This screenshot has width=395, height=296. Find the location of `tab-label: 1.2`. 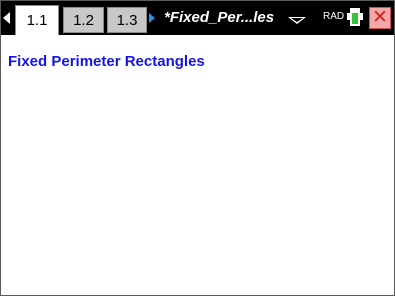

tab-label: 1.2 is located at coordinates (83, 20).